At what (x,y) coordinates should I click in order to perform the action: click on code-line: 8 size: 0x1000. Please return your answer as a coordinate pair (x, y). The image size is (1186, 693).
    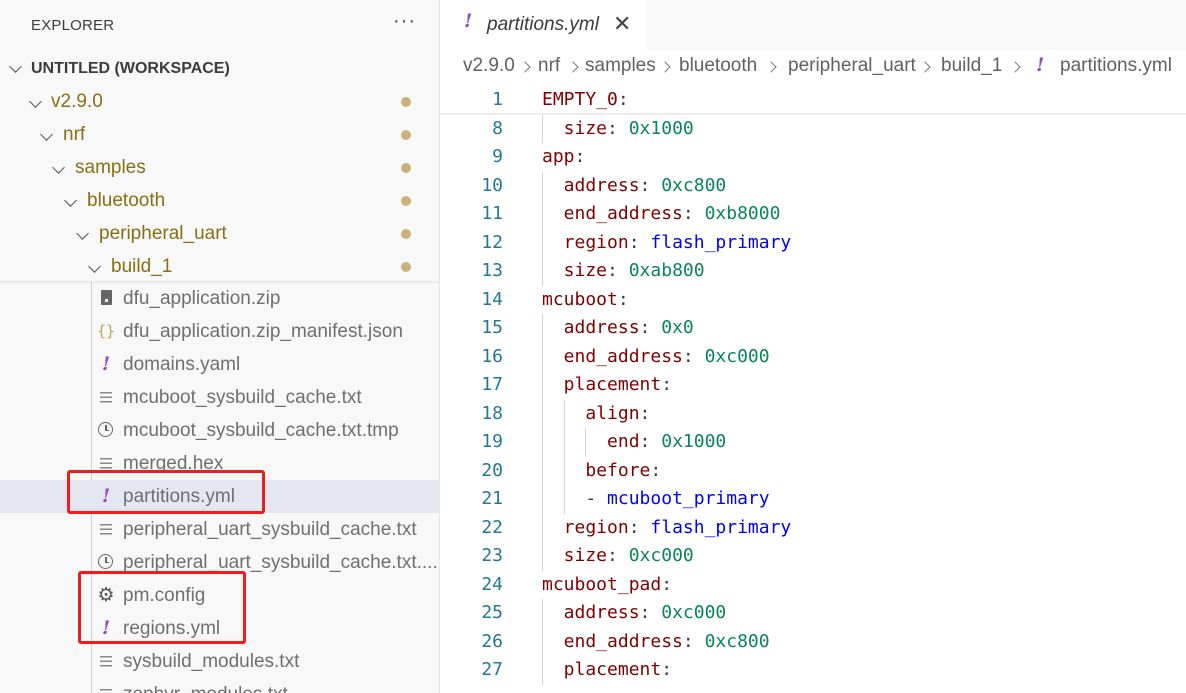
    Looking at the image, I should click on (813, 129).